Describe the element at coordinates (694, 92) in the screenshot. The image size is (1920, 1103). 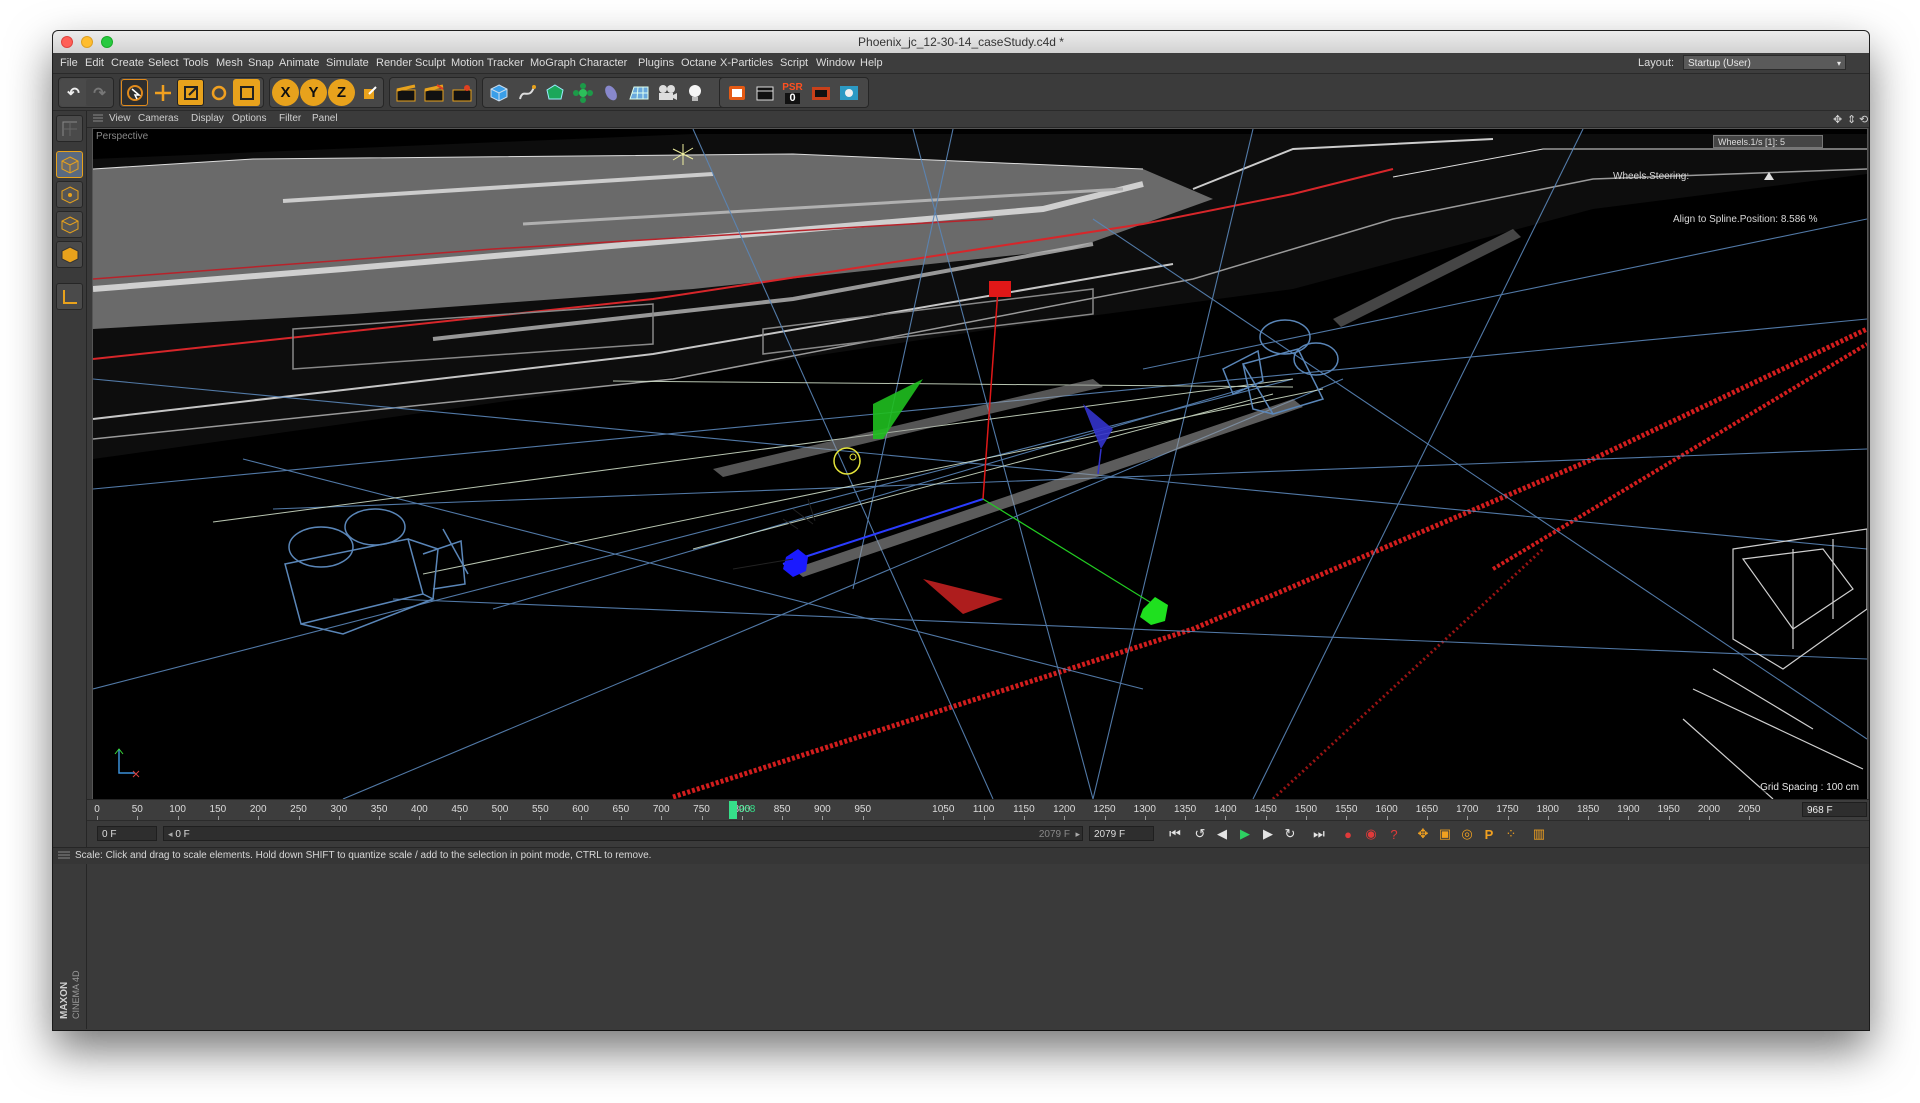
I see `light-button` at that location.